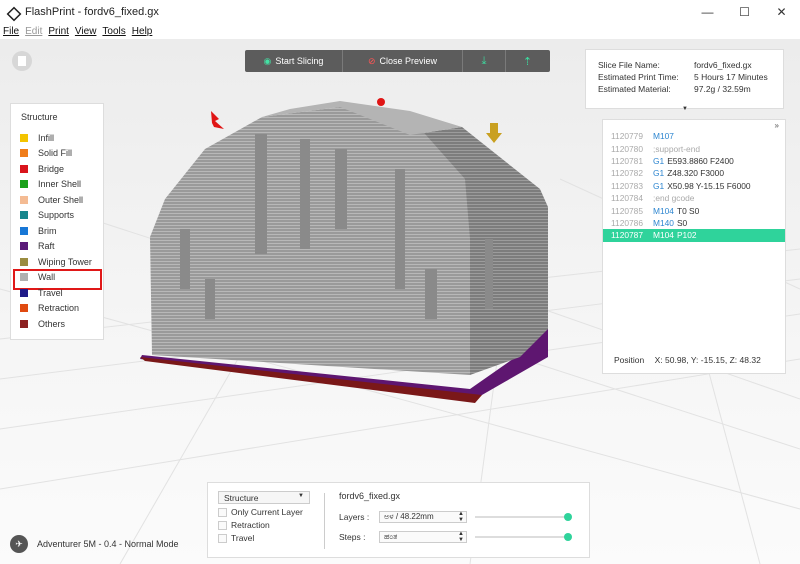 Image resolution: width=800 pixels, height=564 pixels. Describe the element at coordinates (57, 138) in the screenshot. I see `legend-item-infill: Infill` at that location.